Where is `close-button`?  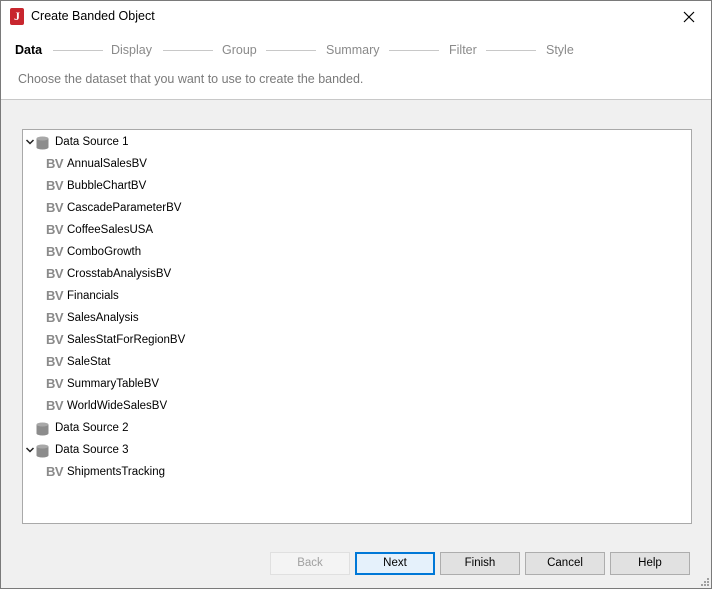 close-button is located at coordinates (688, 16).